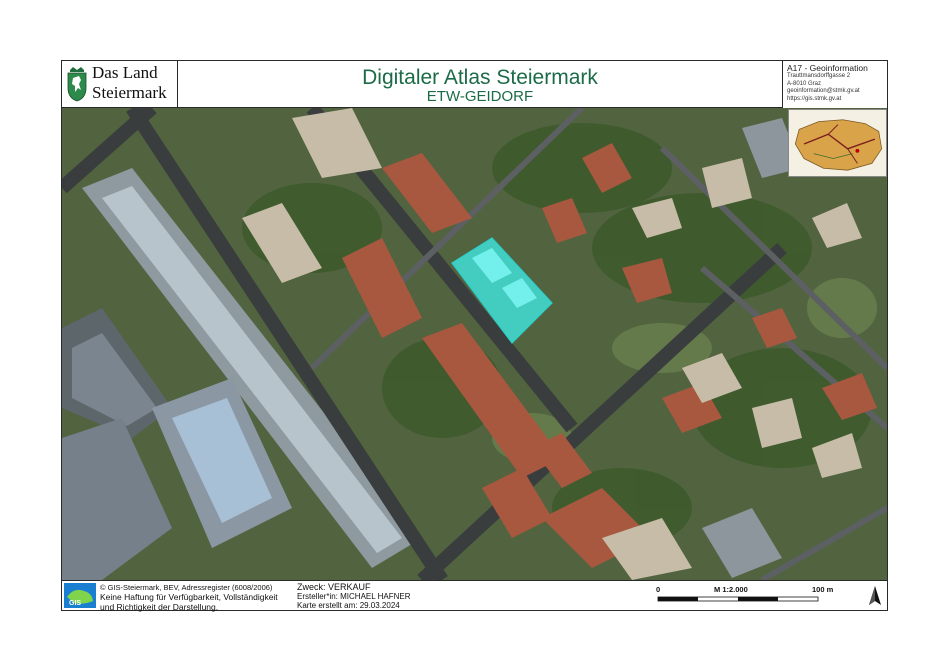 The width and height of the screenshot is (950, 672). Describe the element at coordinates (819, 76) in the screenshot. I see `org-address: Trauttmansdorffgasse 2` at that location.